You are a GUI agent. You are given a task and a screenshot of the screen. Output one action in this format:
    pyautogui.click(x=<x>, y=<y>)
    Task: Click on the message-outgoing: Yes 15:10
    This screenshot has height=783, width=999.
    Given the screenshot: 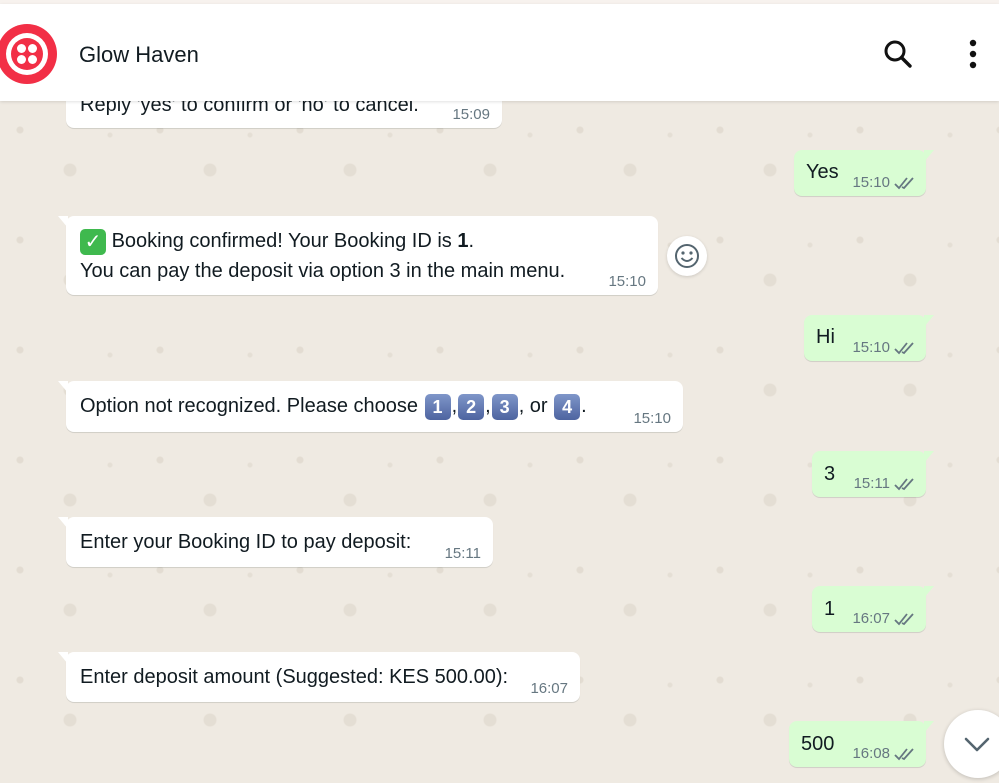 What is the action you would take?
    pyautogui.click(x=864, y=173)
    